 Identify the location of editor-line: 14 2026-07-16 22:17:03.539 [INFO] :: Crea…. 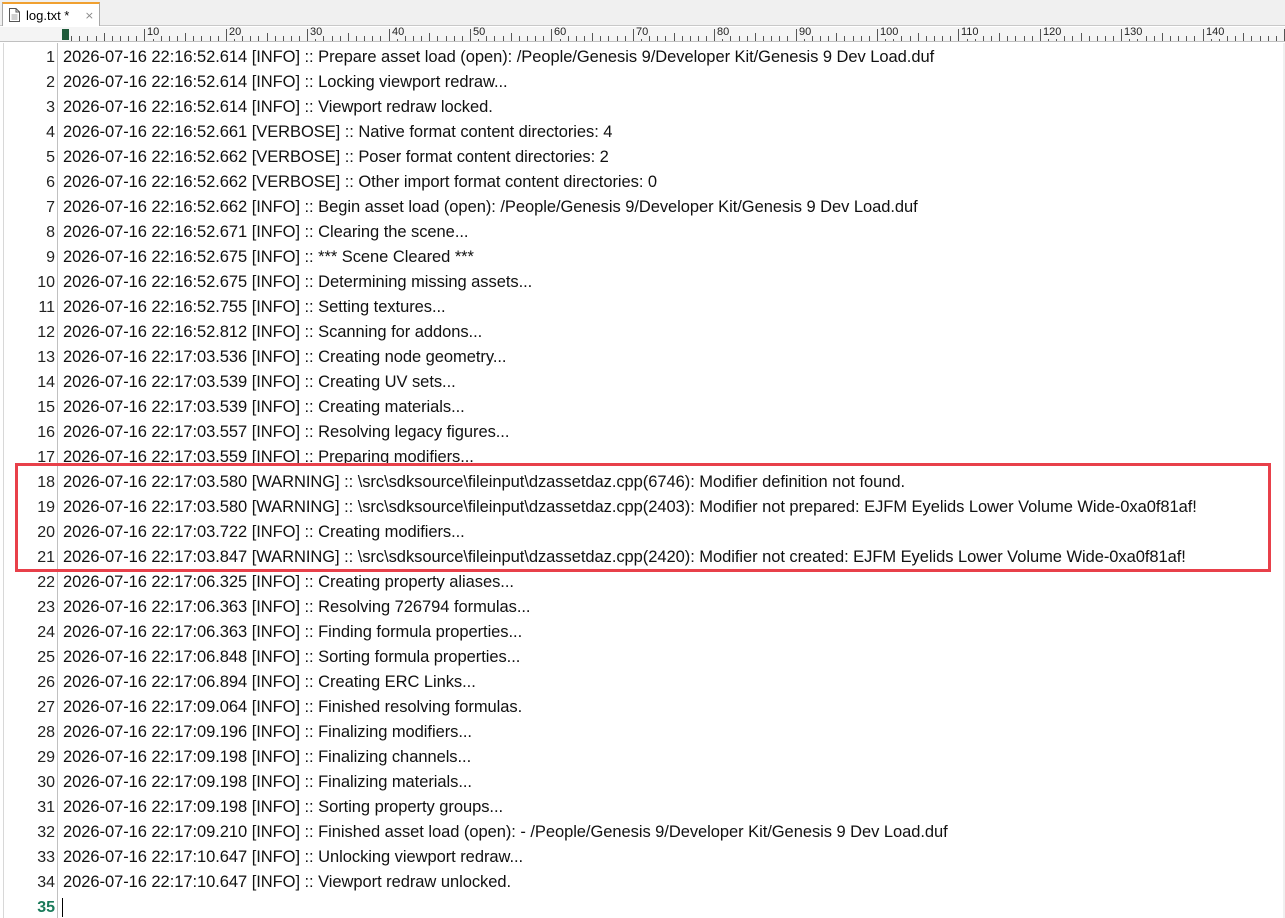
(642, 382).